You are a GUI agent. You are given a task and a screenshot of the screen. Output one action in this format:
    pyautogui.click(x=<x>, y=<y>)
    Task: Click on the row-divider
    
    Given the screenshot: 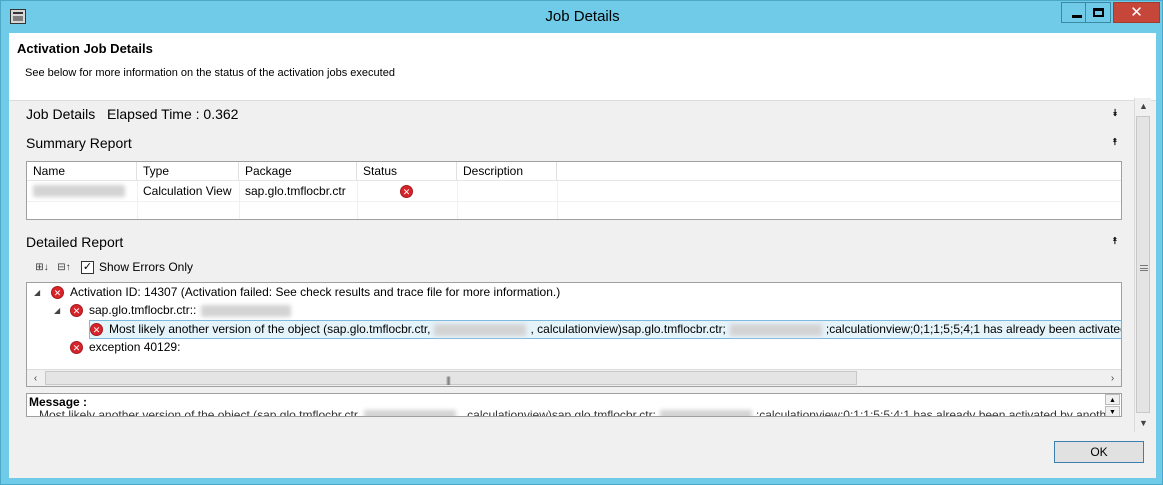 What is the action you would take?
    pyautogui.click(x=574, y=201)
    